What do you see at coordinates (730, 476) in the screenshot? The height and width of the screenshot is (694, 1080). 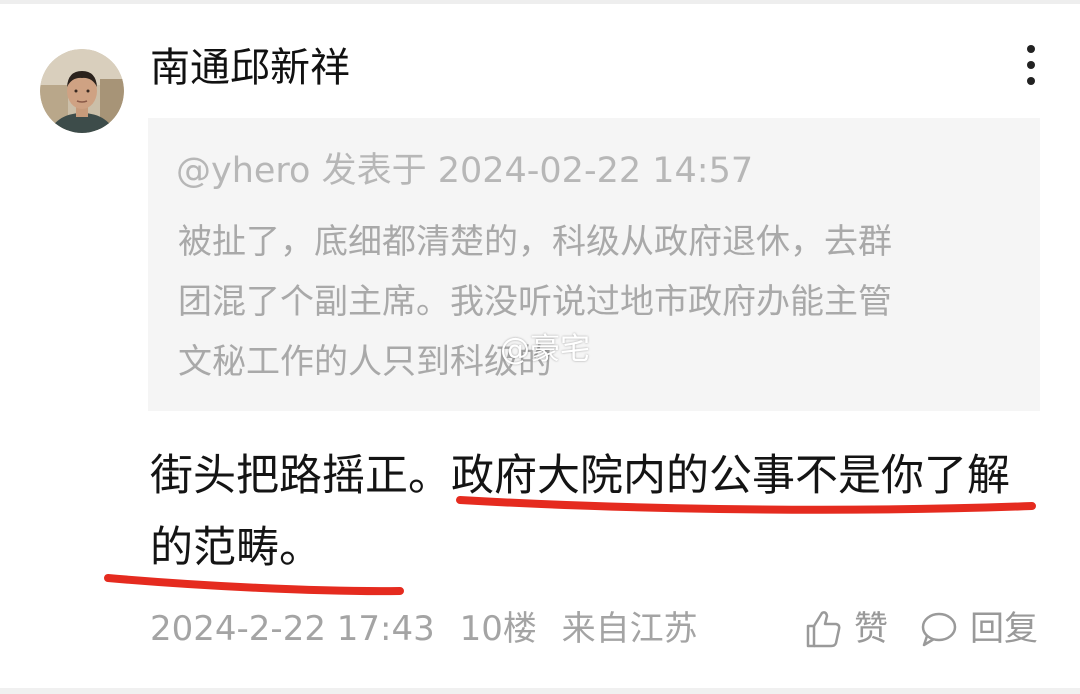 I see `reply-text-highlight: 政府大院内的公事不是你了解` at bounding box center [730, 476].